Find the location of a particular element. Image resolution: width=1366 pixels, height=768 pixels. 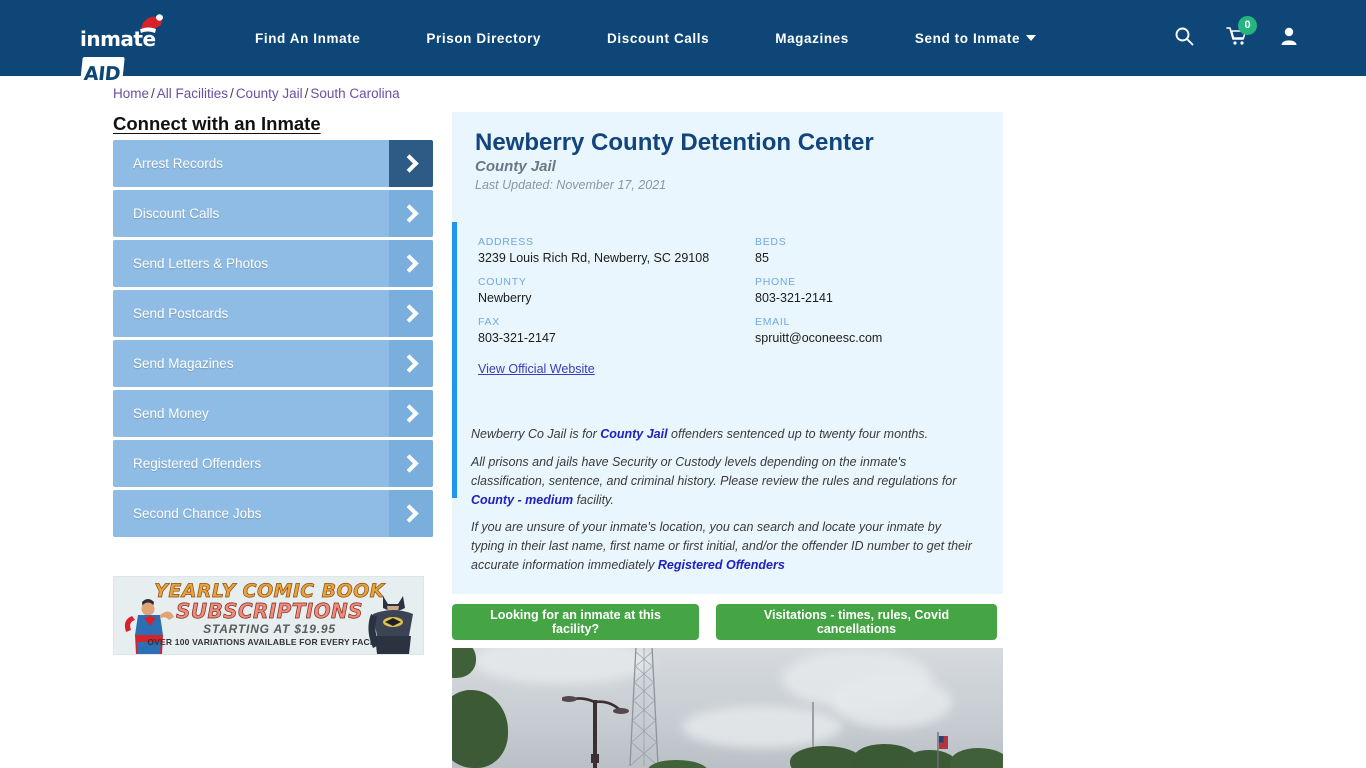

sidebar-item-label: Second Chance Jobs is located at coordinates (197, 513).